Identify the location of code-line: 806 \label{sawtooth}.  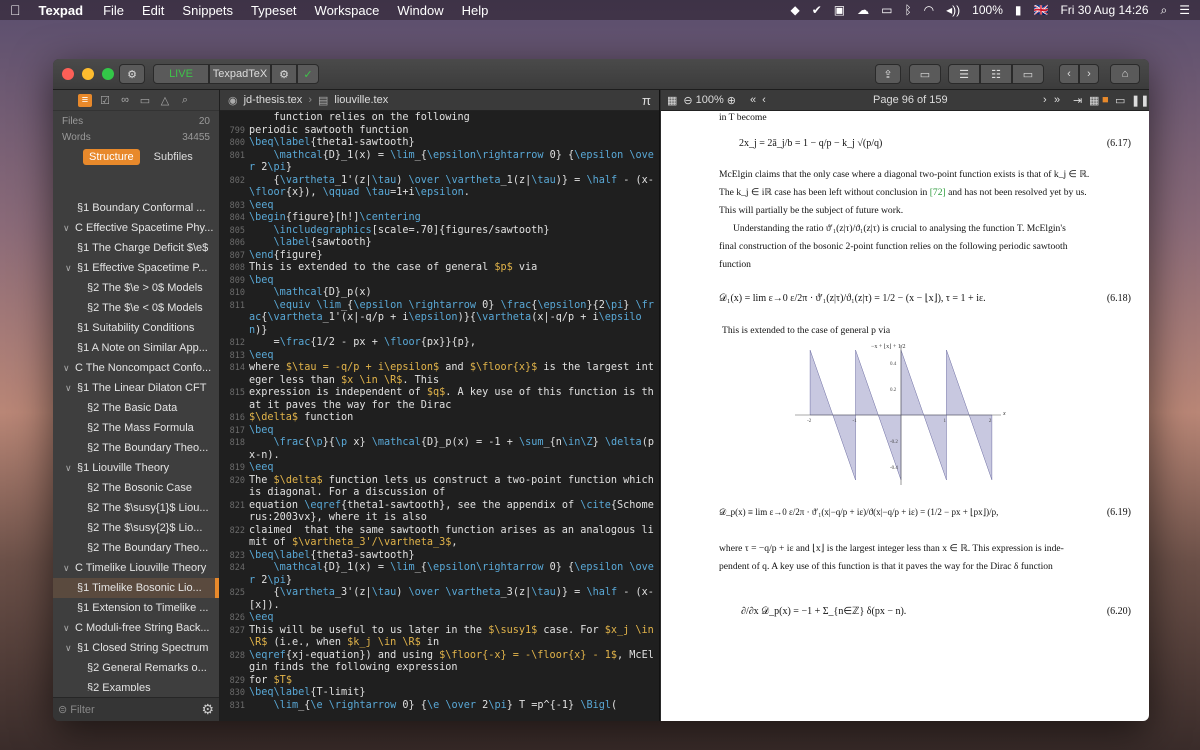
(440, 243).